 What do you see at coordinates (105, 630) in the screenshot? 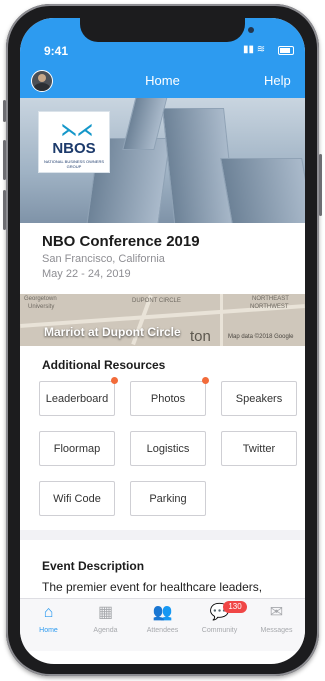
I see `tab-label: Agenda` at bounding box center [105, 630].